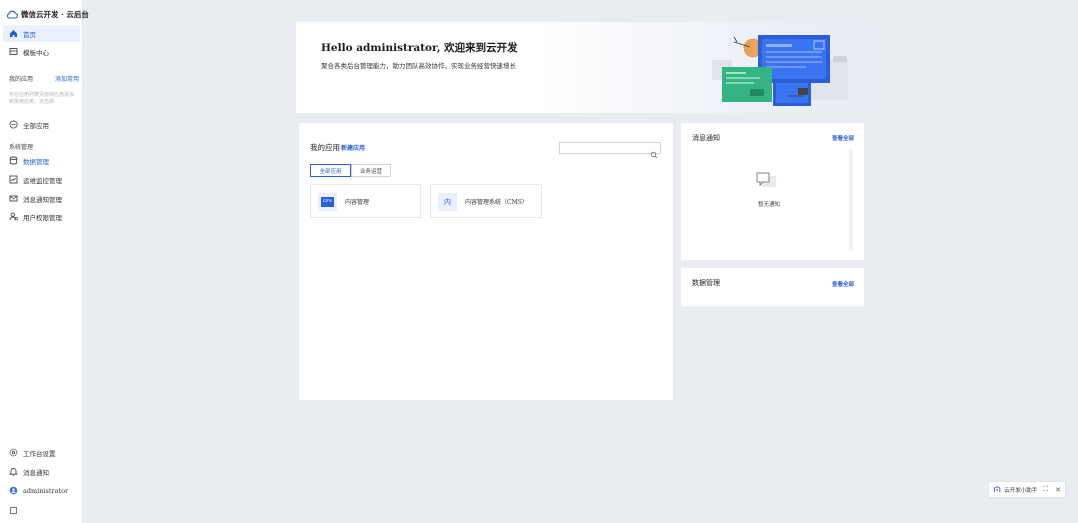  I want to click on assistant-label: 云开发小助手, so click(1021, 490).